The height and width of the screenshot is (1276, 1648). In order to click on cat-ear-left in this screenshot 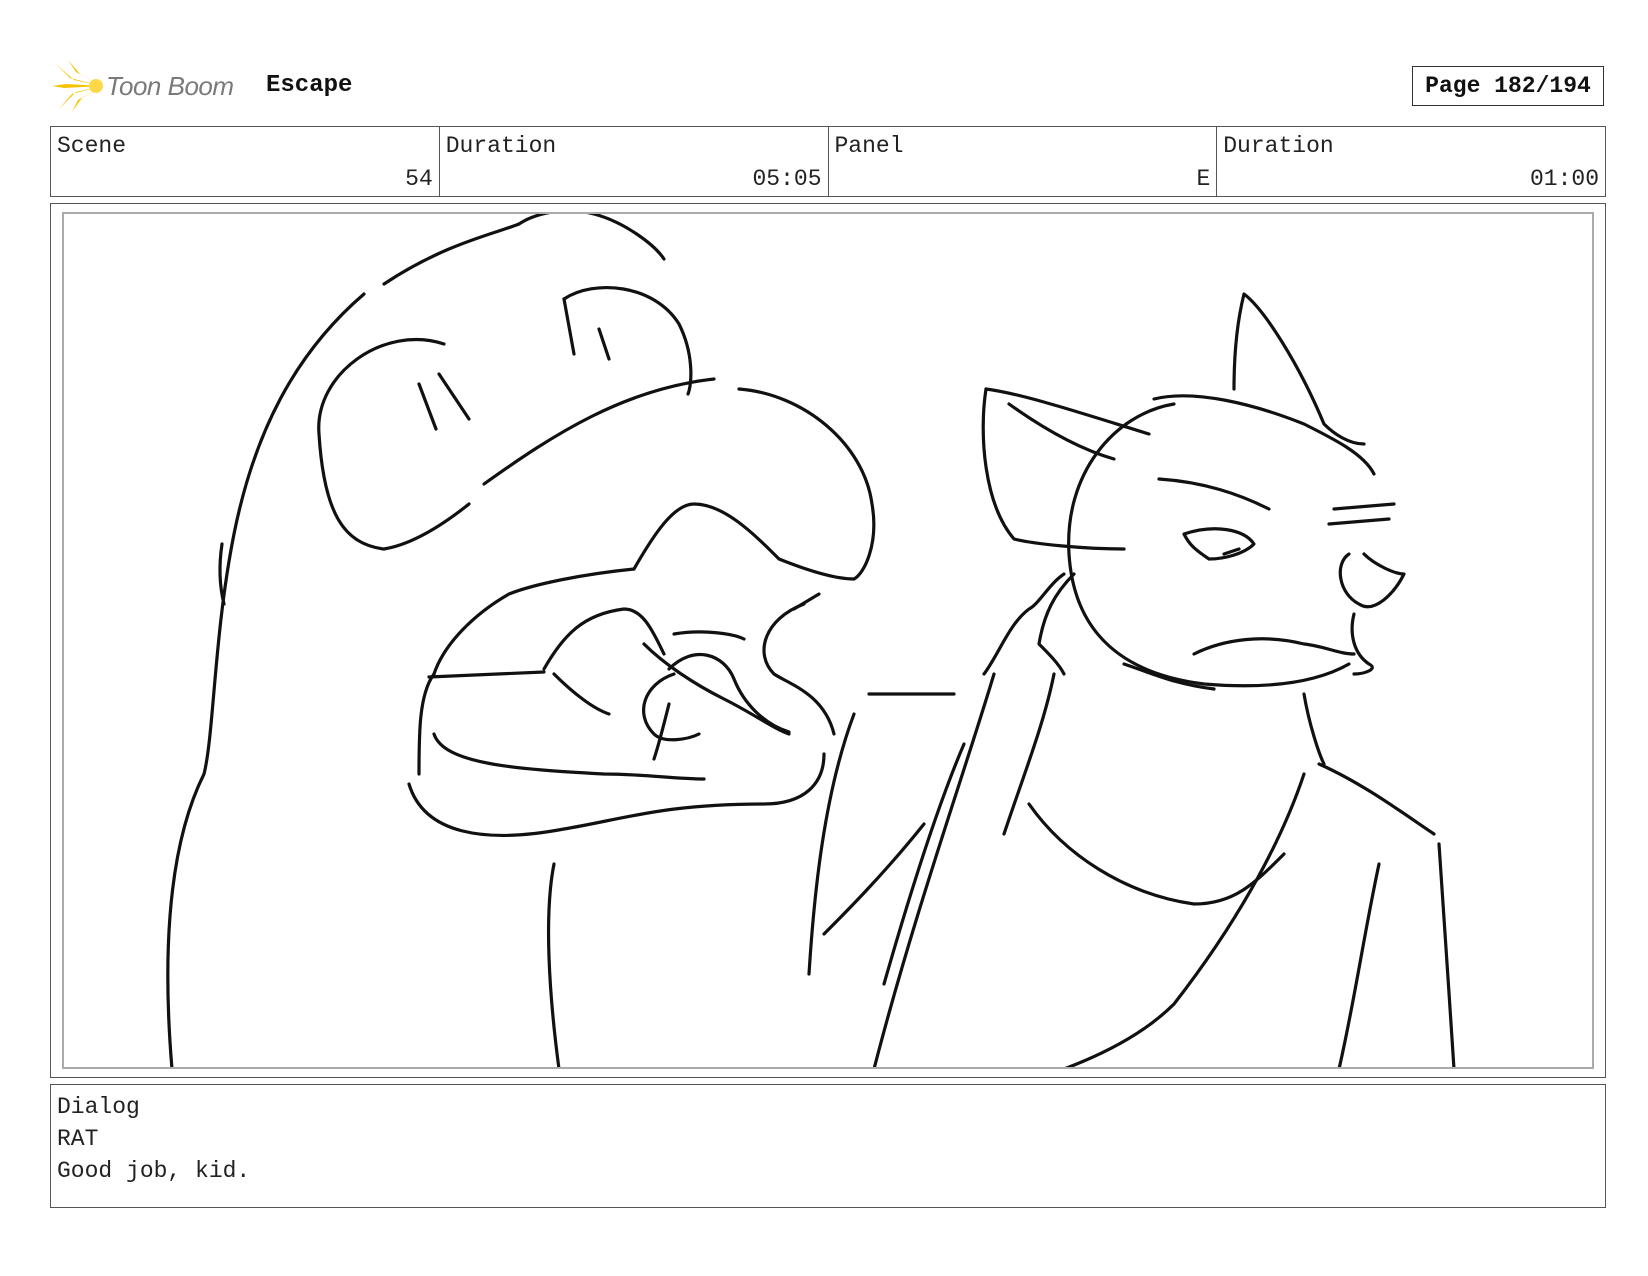, I will do `click(1053, 469)`.